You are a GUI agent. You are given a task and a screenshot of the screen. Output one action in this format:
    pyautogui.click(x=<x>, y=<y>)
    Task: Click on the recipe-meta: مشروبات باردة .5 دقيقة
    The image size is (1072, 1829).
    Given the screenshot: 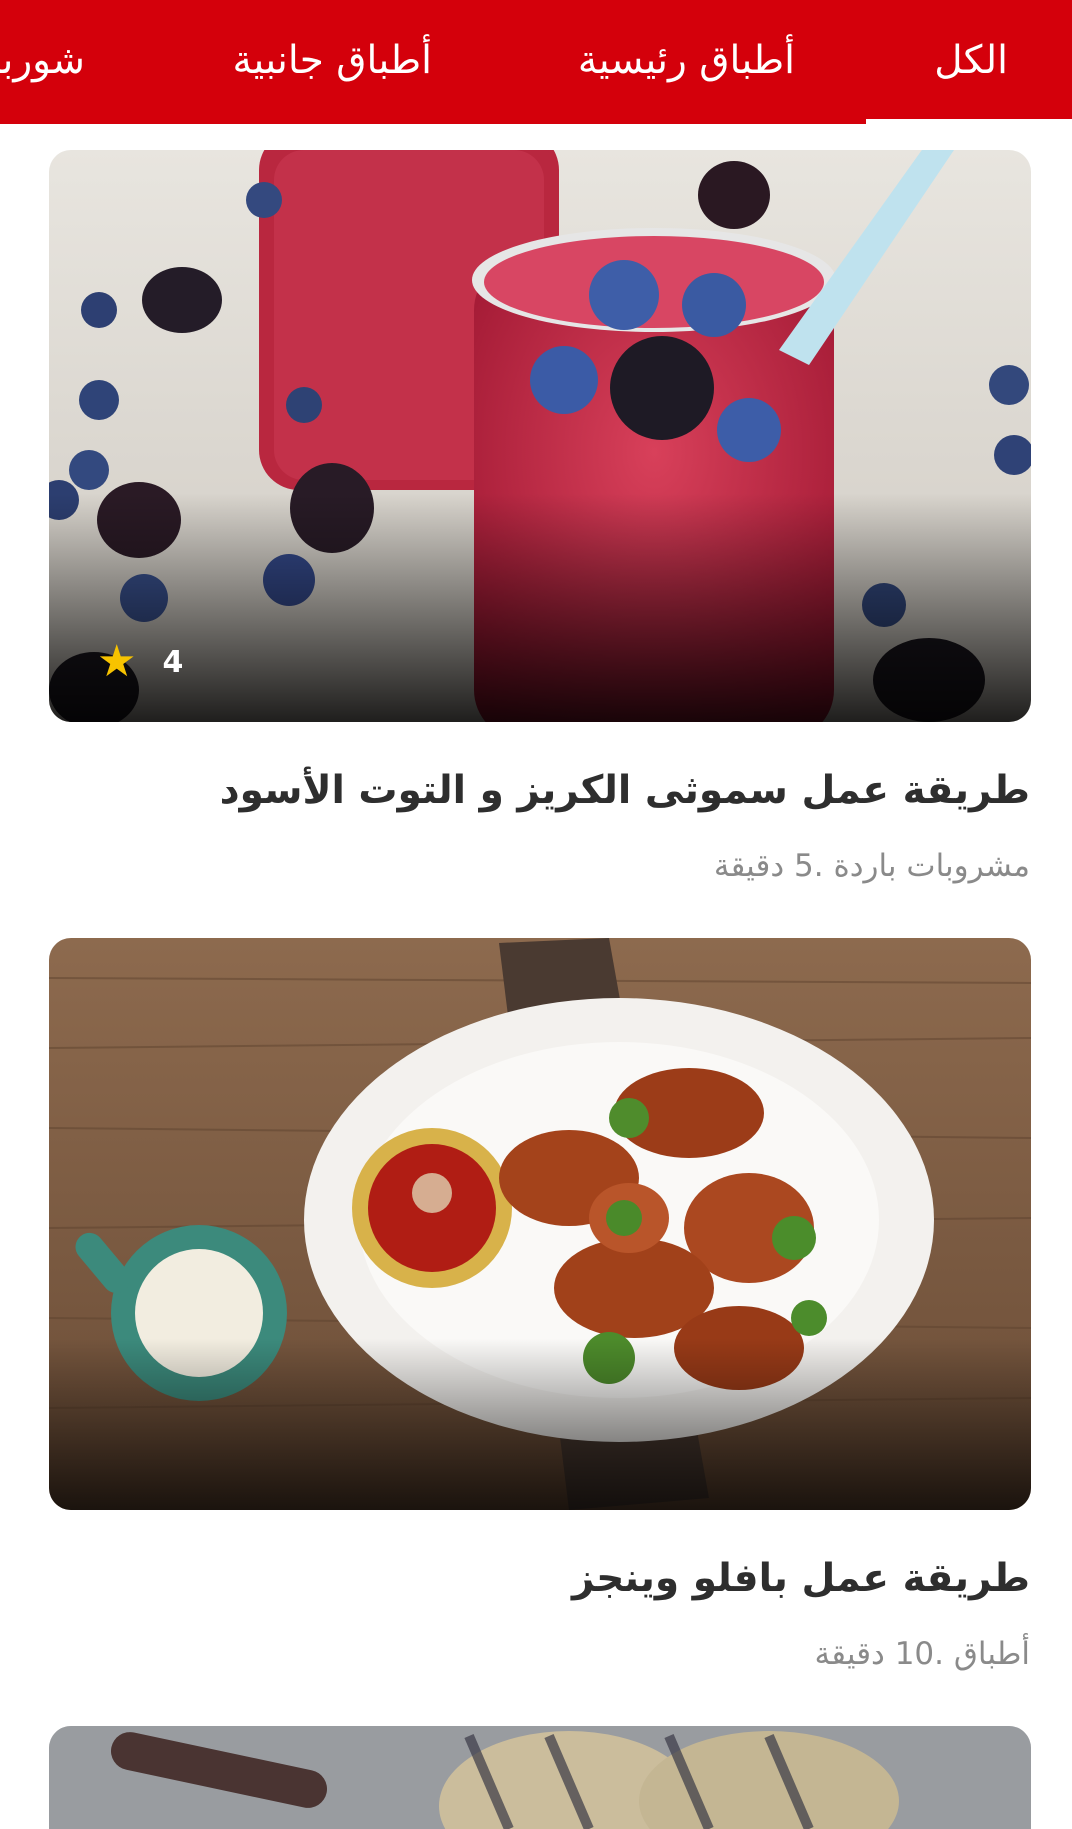 What is the action you would take?
    pyautogui.click(x=871, y=866)
    